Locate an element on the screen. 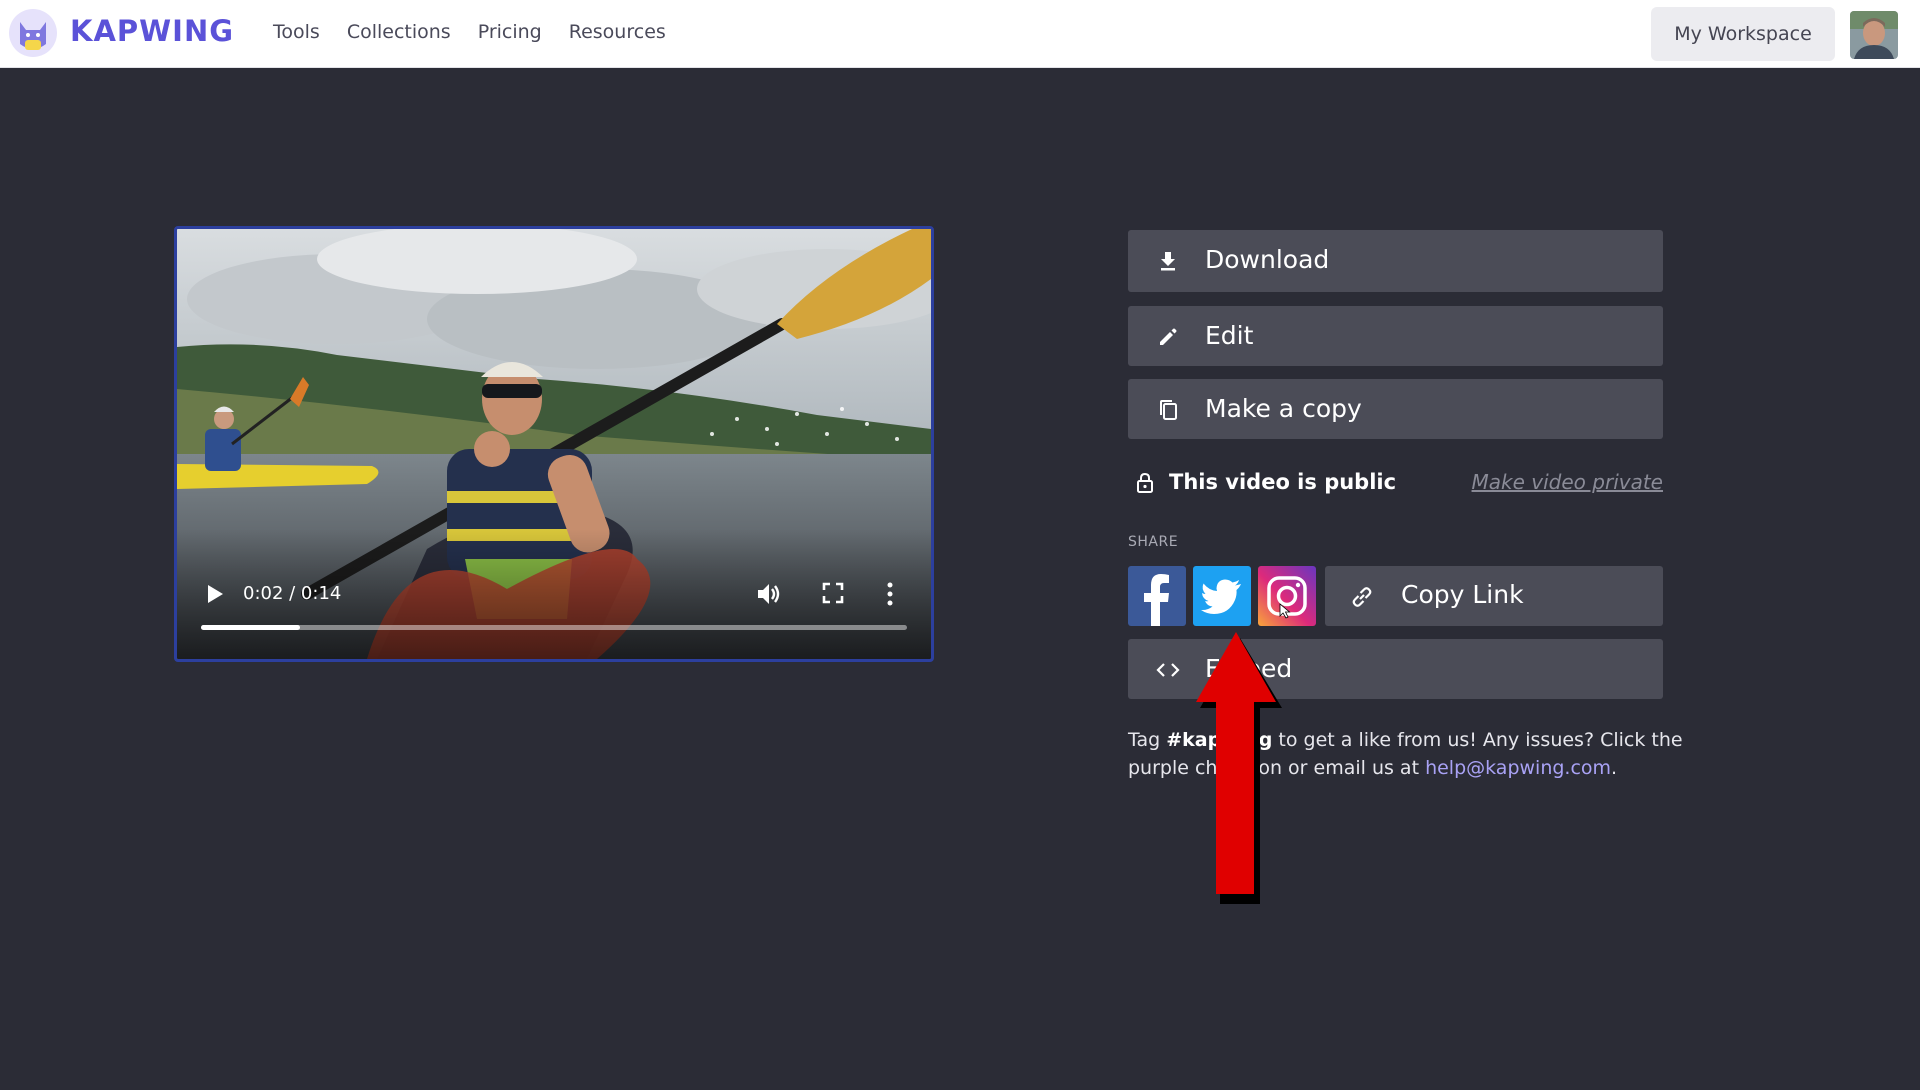  video-progress-fill is located at coordinates (250, 627).